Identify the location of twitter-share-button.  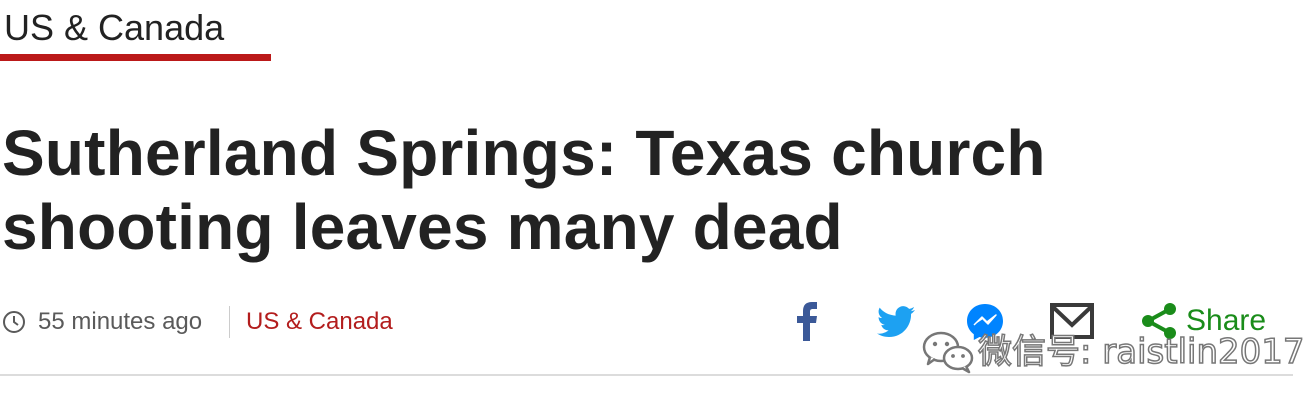
(896, 322).